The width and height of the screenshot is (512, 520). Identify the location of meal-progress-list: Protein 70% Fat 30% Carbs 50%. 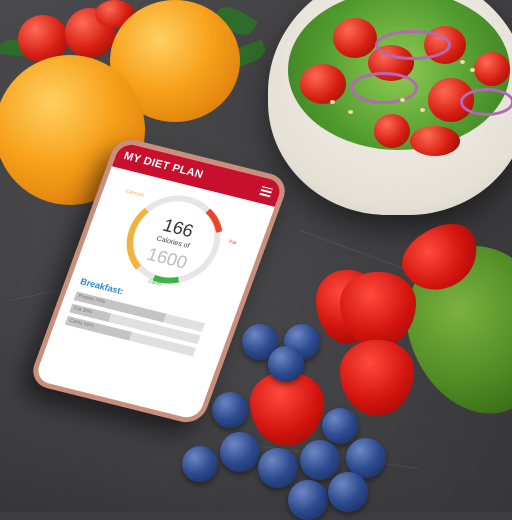
(134, 325).